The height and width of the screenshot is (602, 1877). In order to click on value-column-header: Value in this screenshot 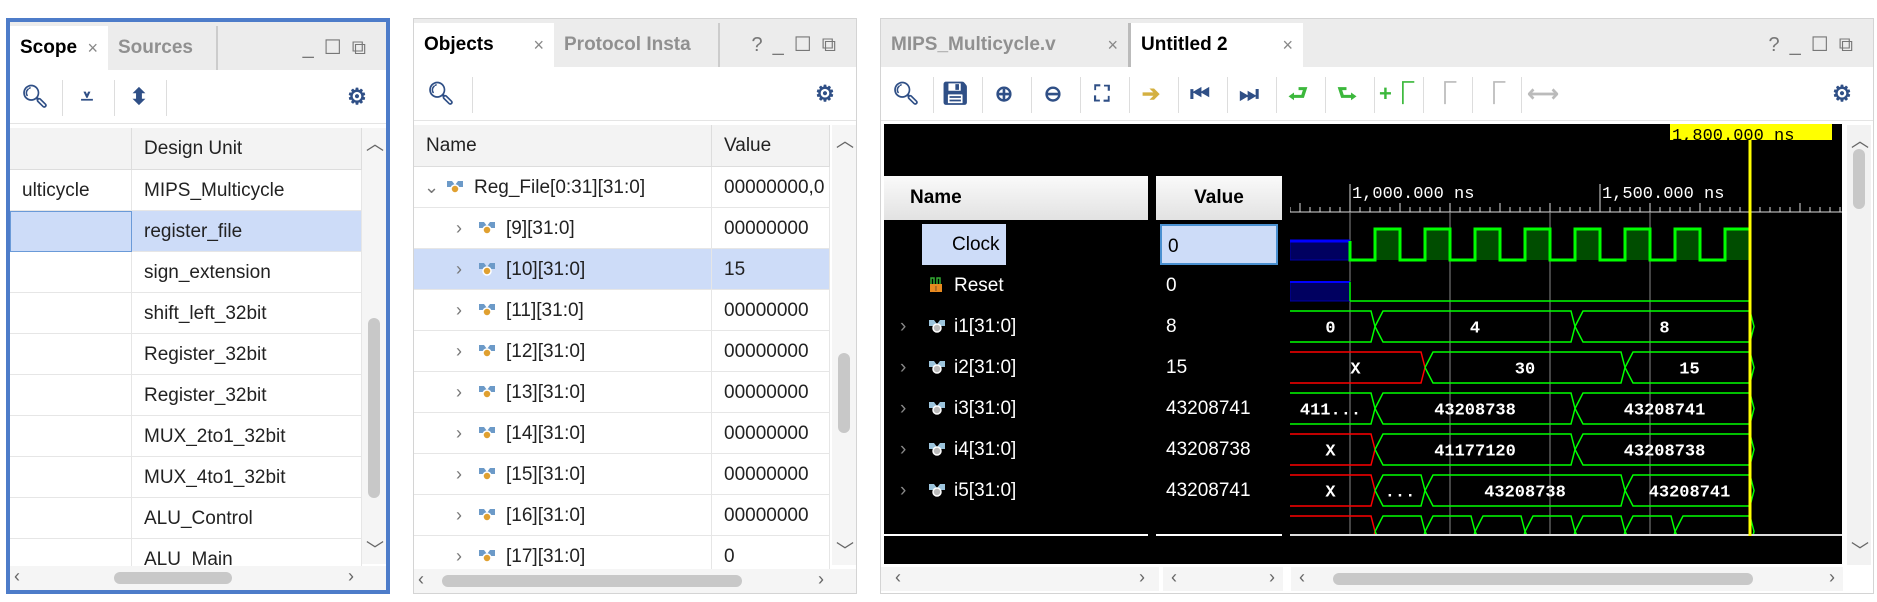, I will do `click(1219, 198)`.